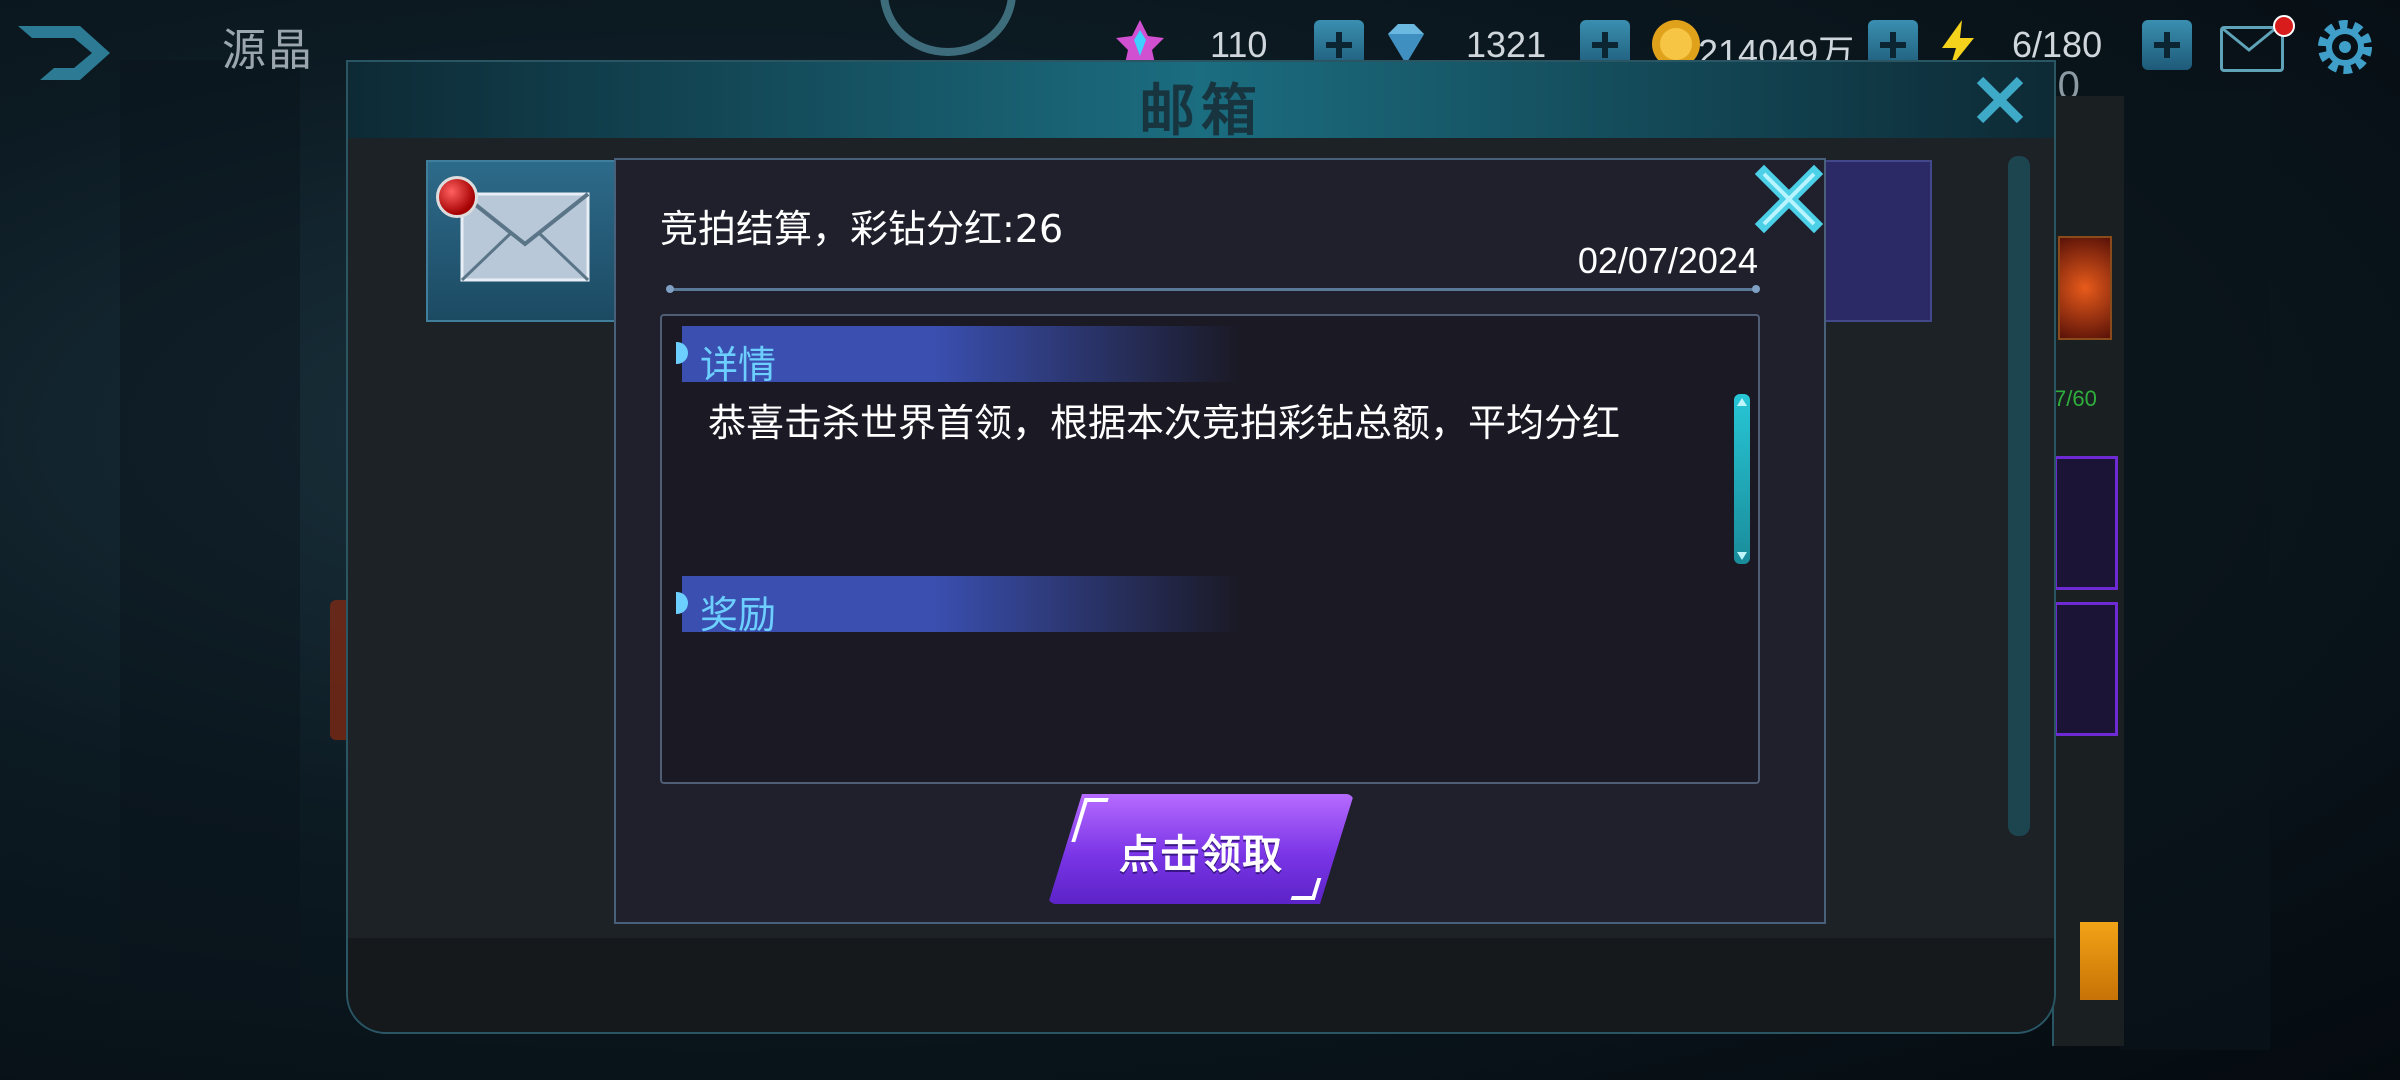  What do you see at coordinates (2167, 45) in the screenshot?
I see `add-energy-button` at bounding box center [2167, 45].